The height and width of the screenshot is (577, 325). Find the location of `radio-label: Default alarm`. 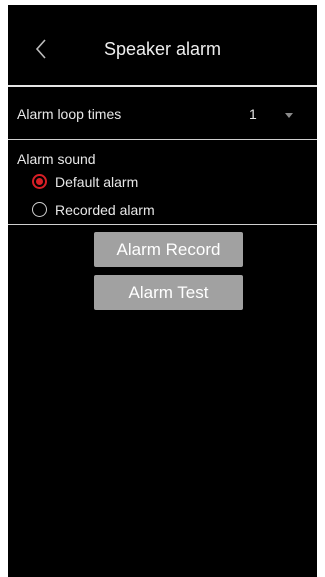

radio-label: Default alarm is located at coordinates (97, 182).